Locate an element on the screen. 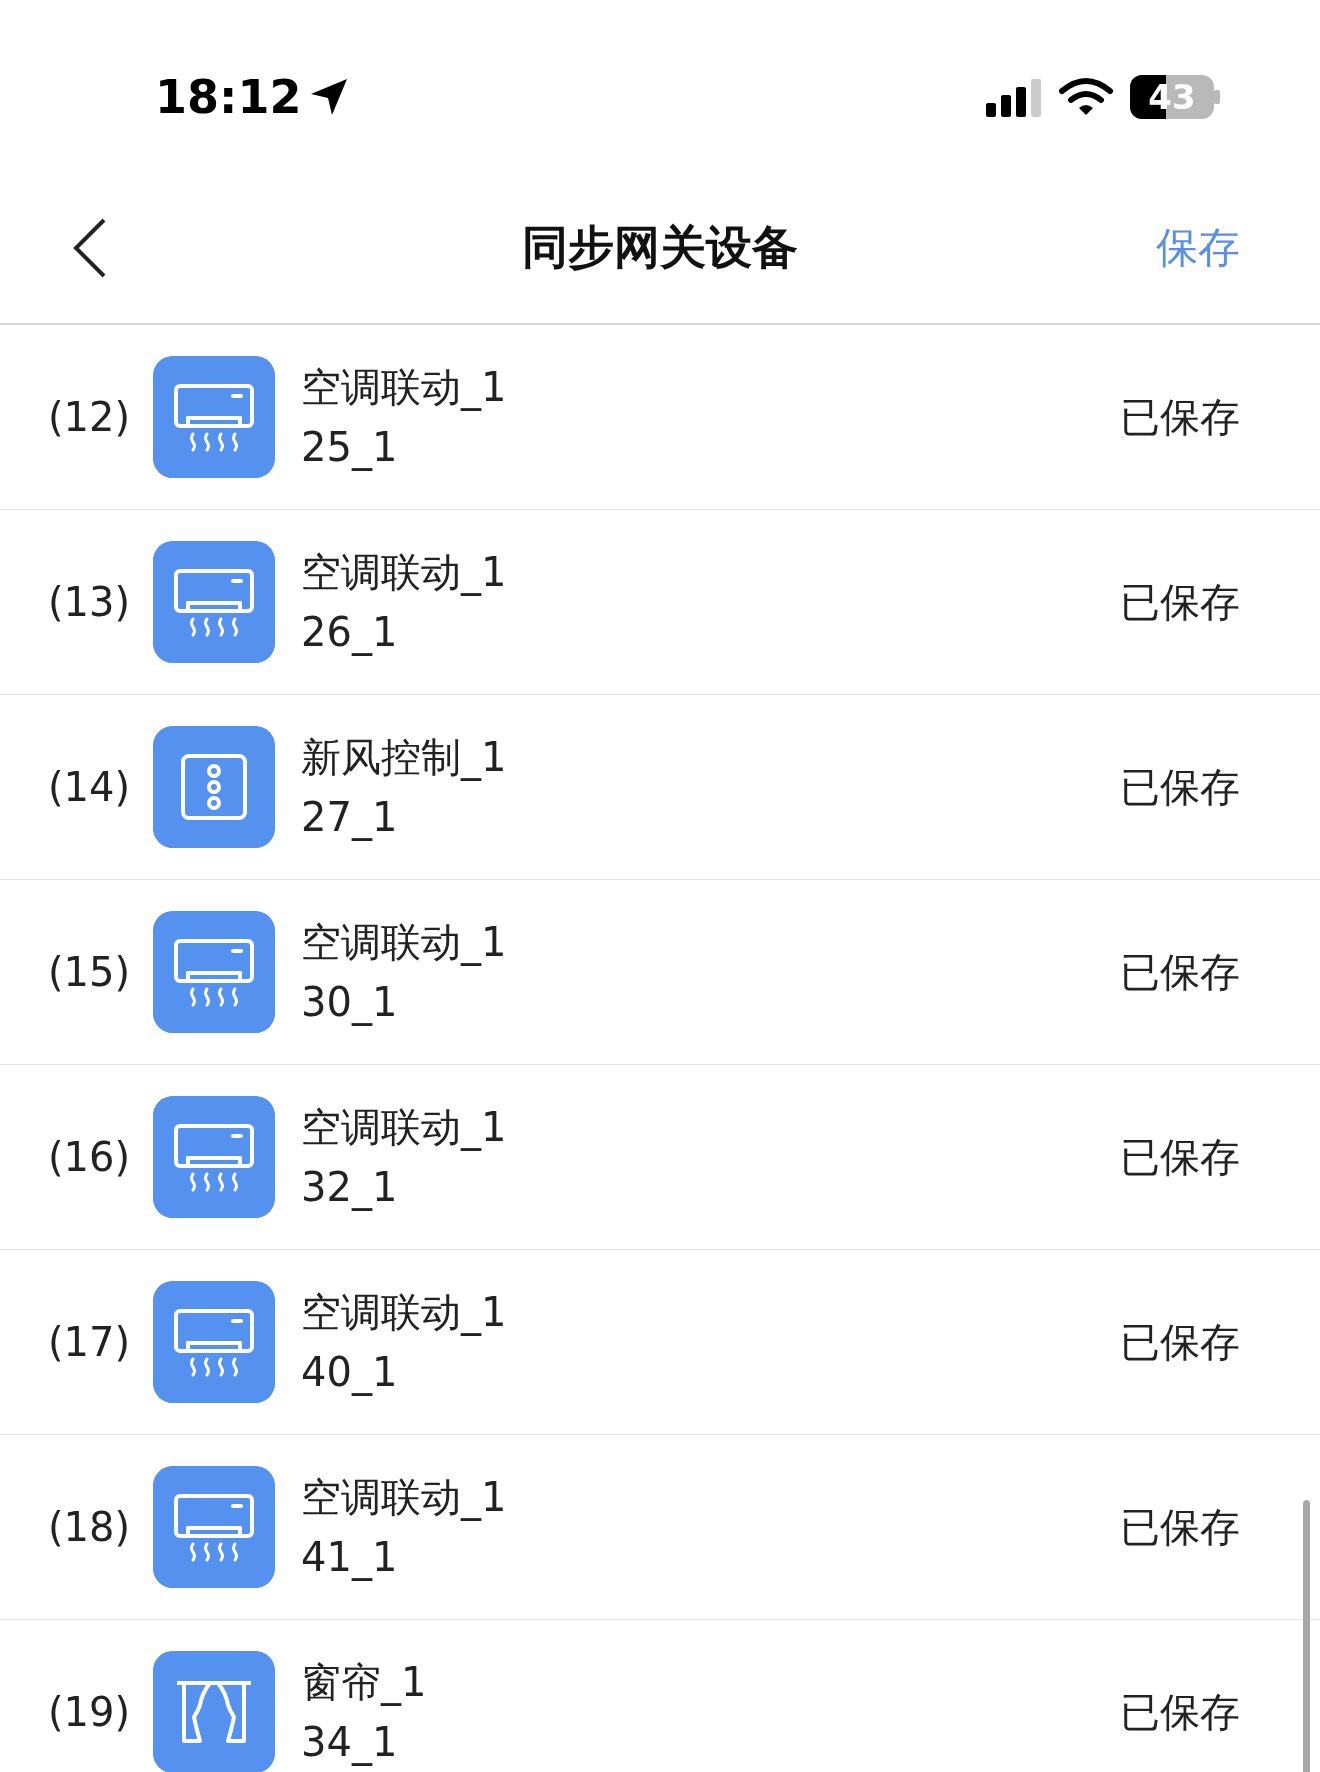 This screenshot has width=1320, height=1772. row-index: (16) is located at coordinates (90, 1157).